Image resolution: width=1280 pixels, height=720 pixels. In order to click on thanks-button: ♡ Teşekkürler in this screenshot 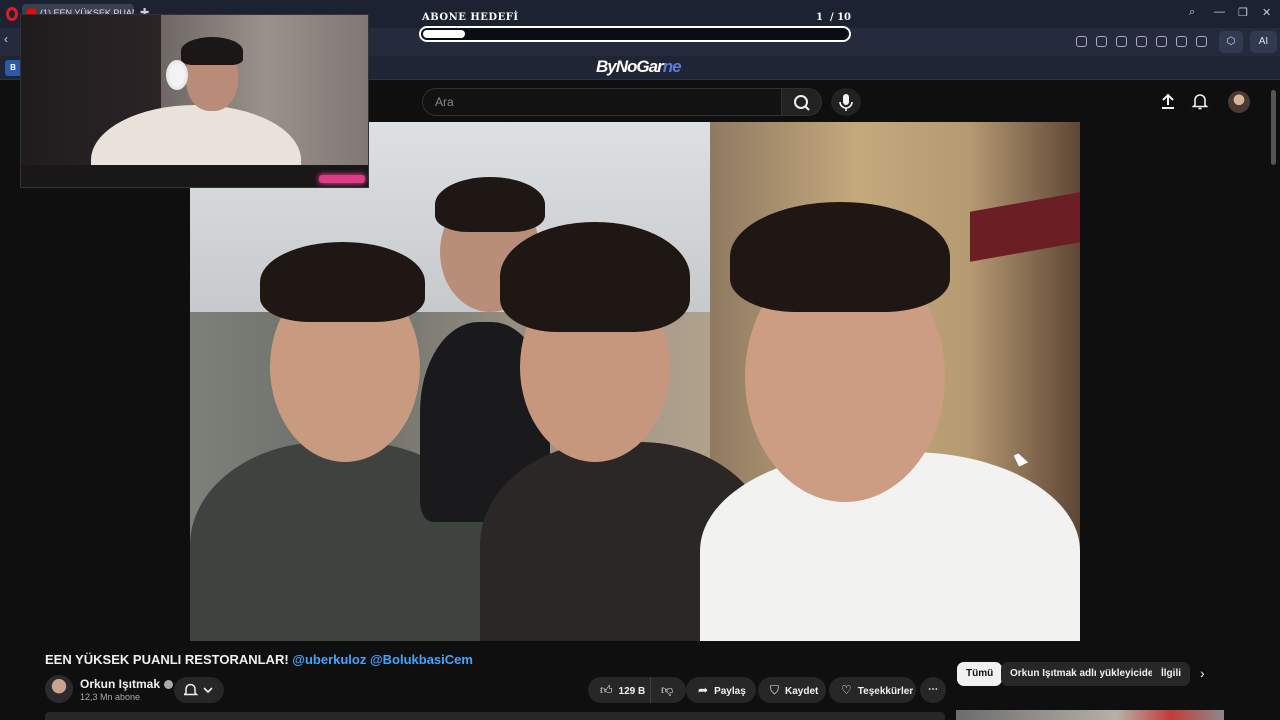, I will do `click(872, 690)`.